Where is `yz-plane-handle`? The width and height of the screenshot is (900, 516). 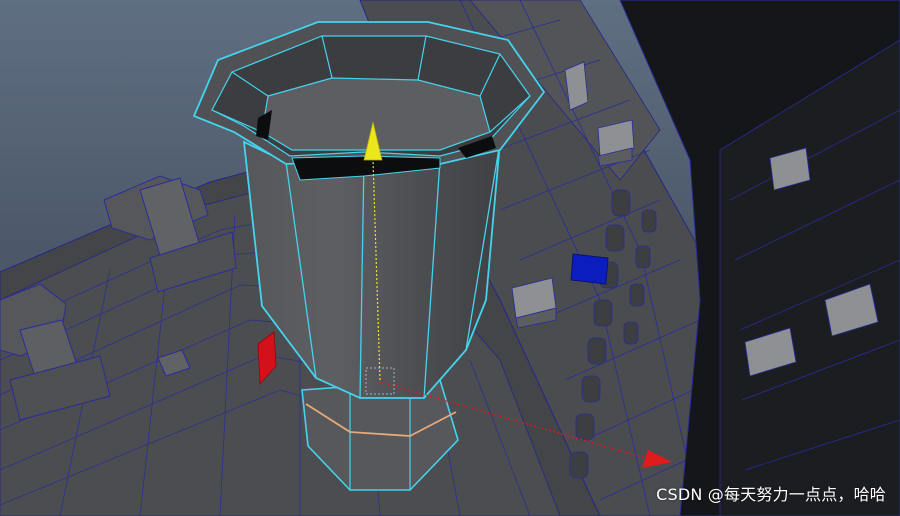
yz-plane-handle is located at coordinates (589, 269).